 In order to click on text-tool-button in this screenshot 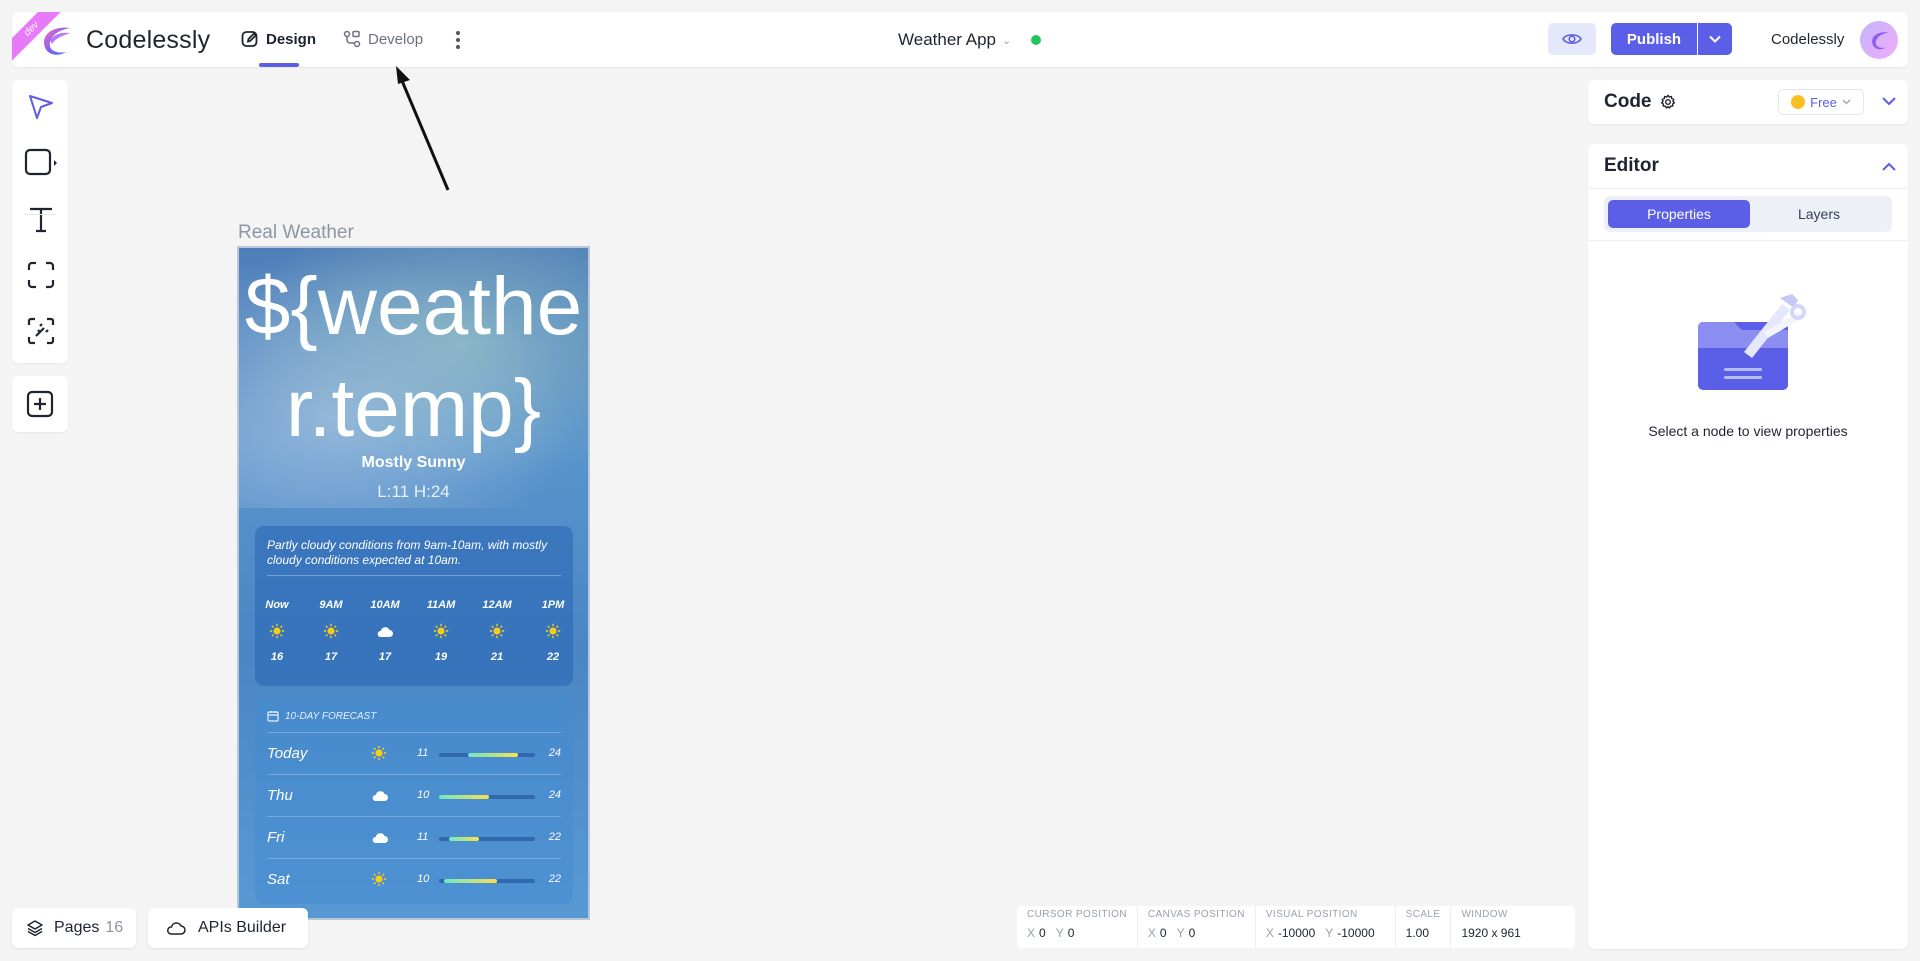, I will do `click(41, 219)`.